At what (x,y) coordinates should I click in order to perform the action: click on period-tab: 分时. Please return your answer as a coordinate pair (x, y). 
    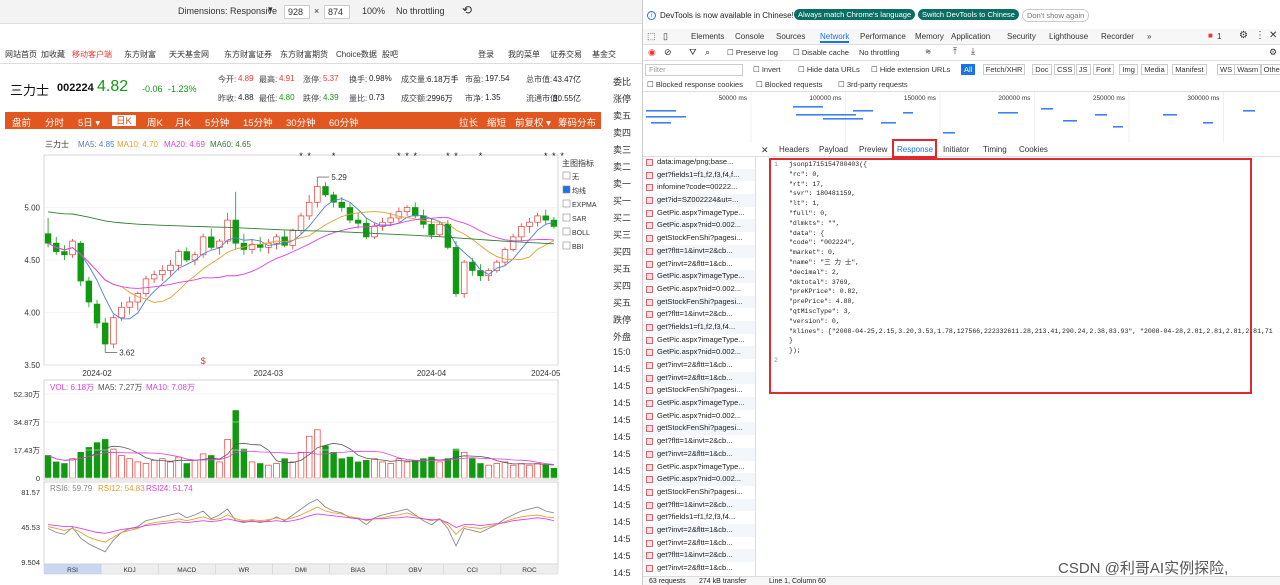
    Looking at the image, I should click on (54, 122).